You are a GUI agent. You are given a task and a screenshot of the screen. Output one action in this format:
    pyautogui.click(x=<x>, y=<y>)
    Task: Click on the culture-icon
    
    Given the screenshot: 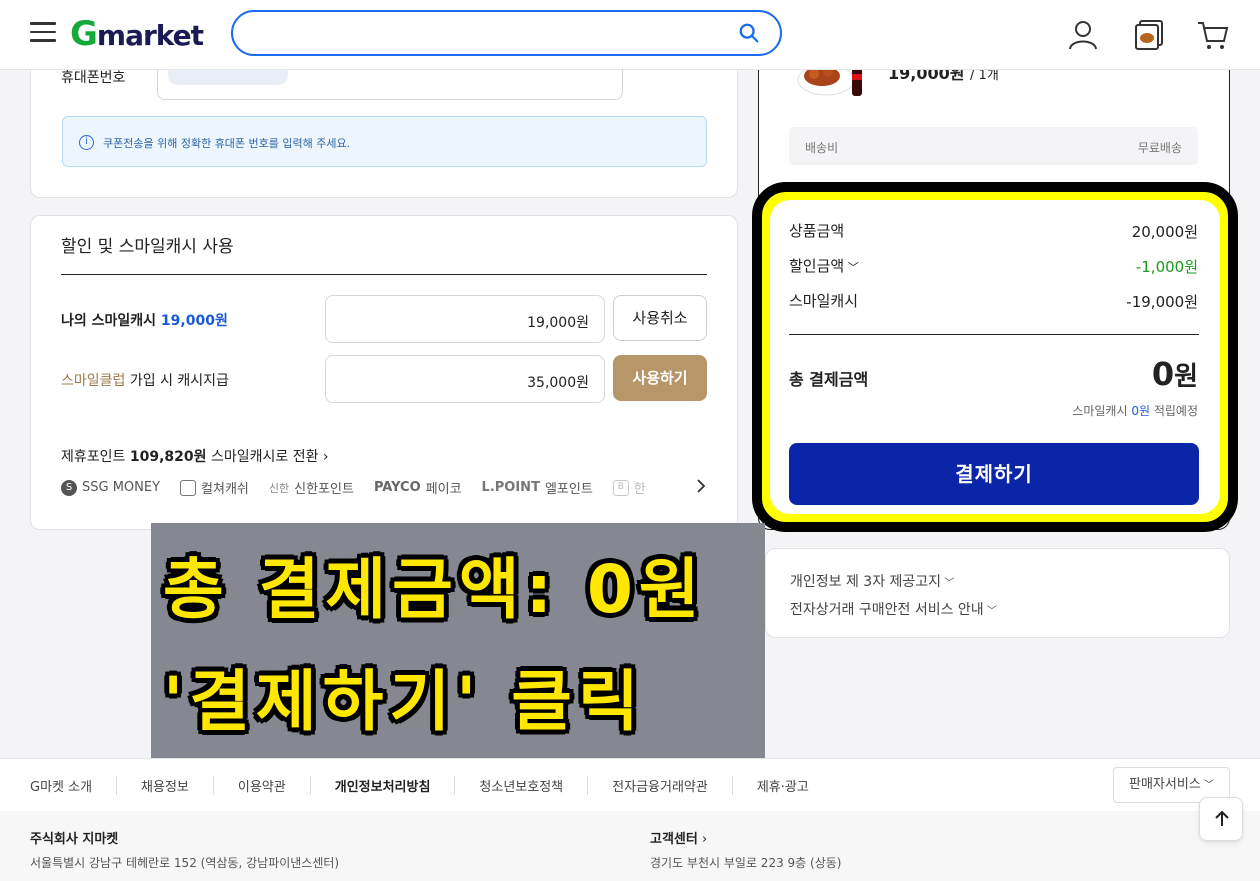 What is the action you would take?
    pyautogui.click(x=188, y=487)
    